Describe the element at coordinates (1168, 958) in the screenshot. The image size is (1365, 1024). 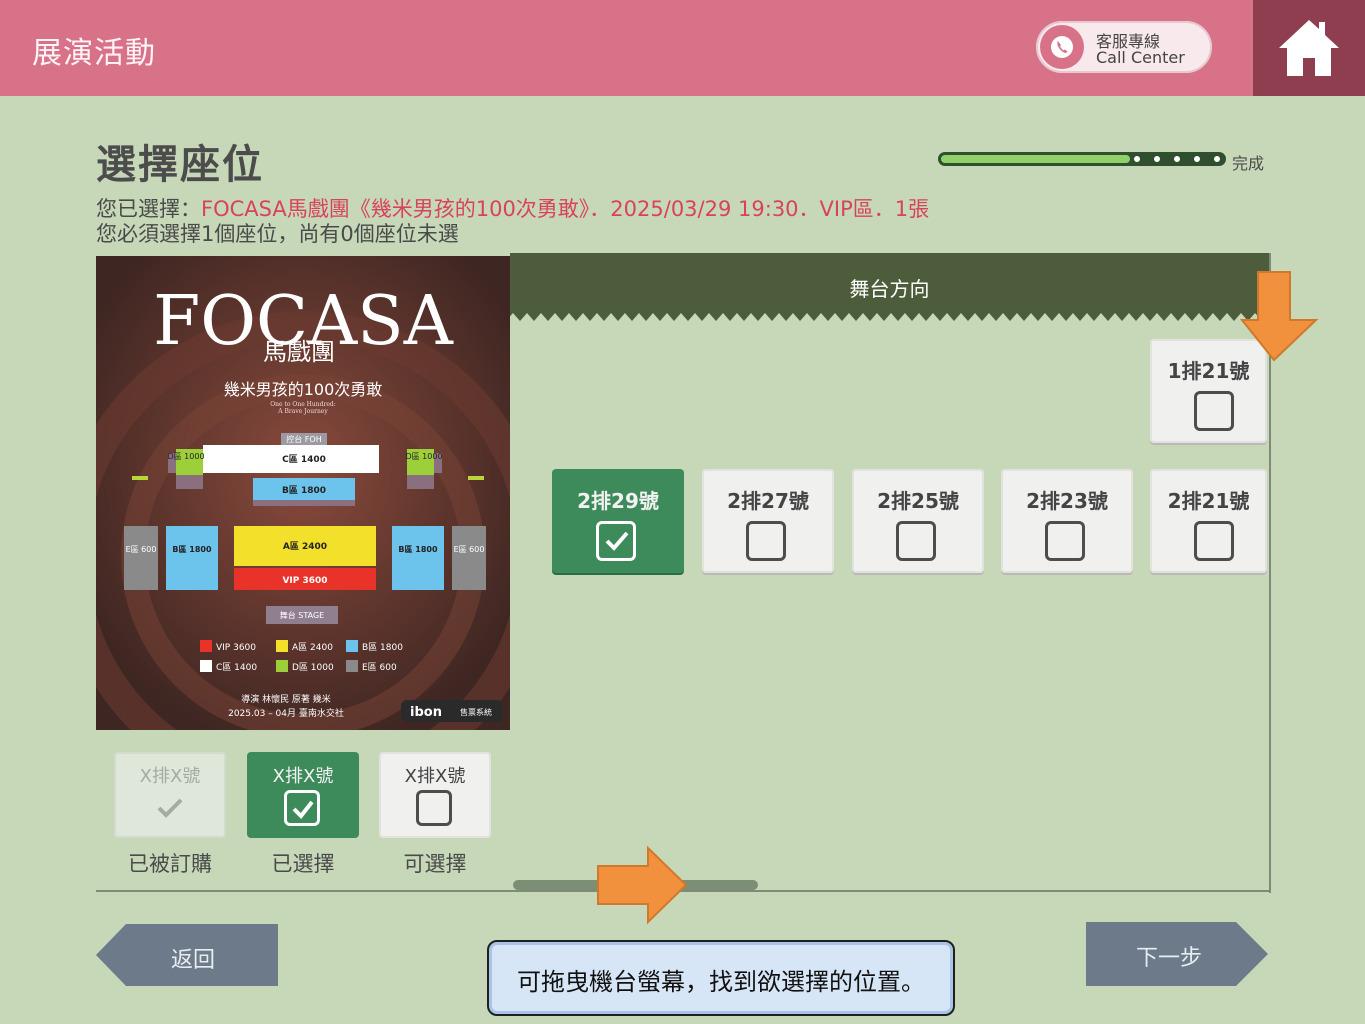
I see `next-button-label: 下一步` at that location.